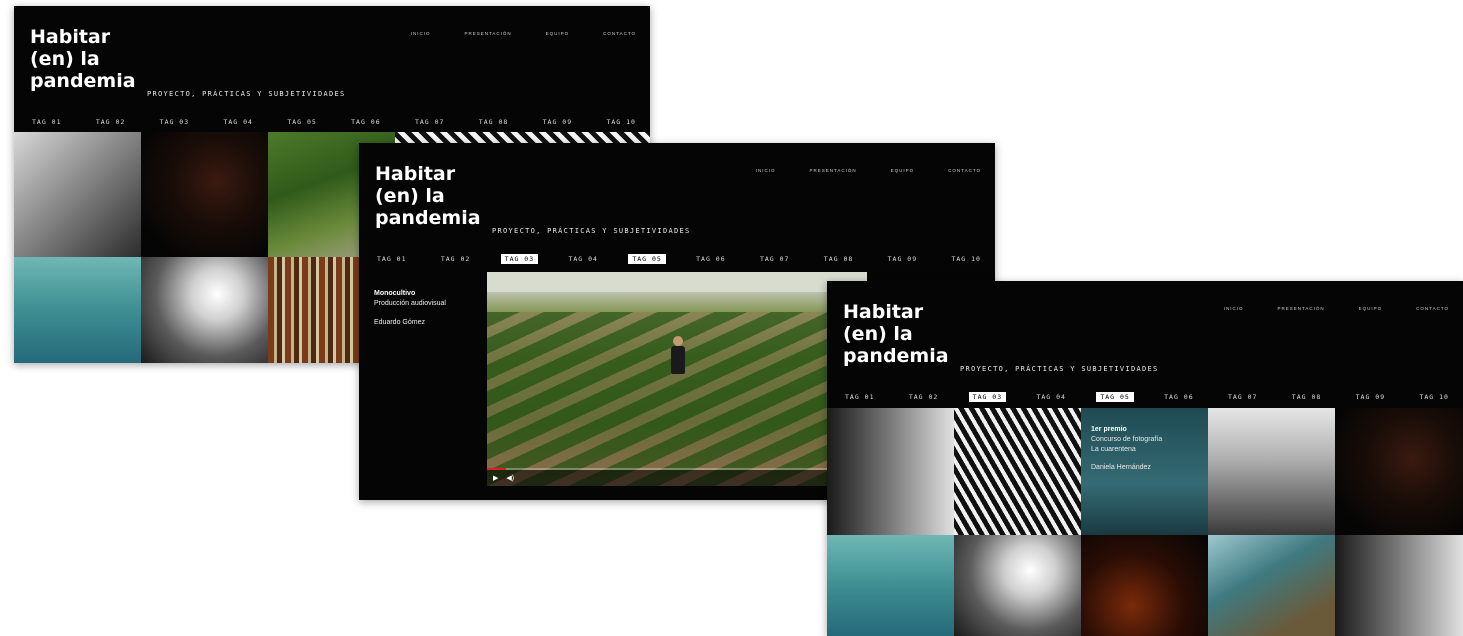 Image resolution: width=1463 pixels, height=636 pixels. Describe the element at coordinates (1127, 439) in the screenshot. I see `caption-contest: Concurso de fotografía` at that location.